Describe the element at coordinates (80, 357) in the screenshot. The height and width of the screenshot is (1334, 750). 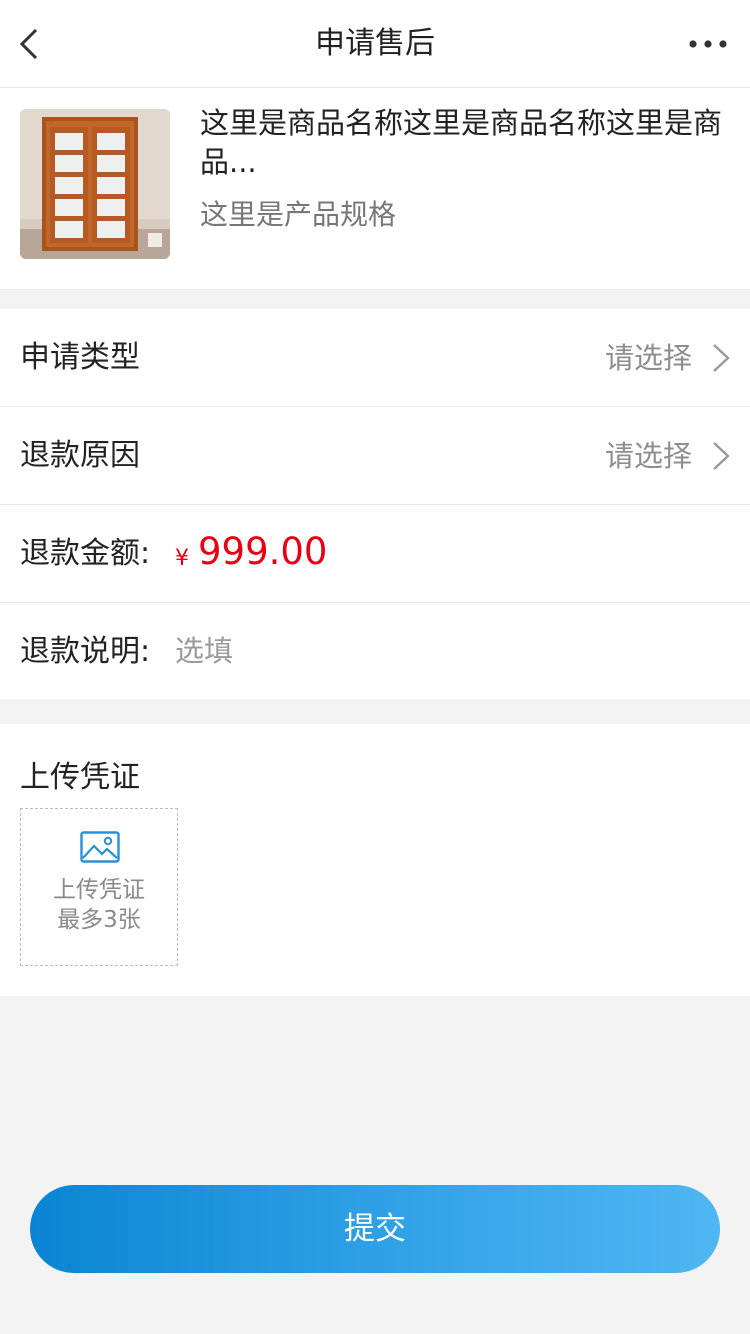
I see `apply-type-label: 申请类型` at that location.